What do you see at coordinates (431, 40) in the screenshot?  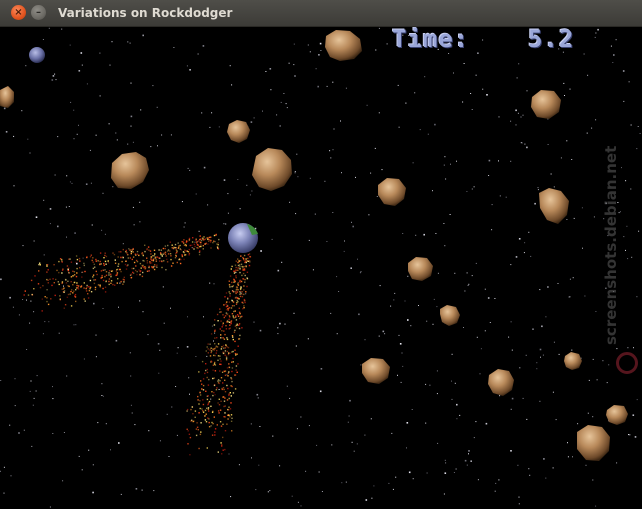 I see `time-label: Time:` at bounding box center [431, 40].